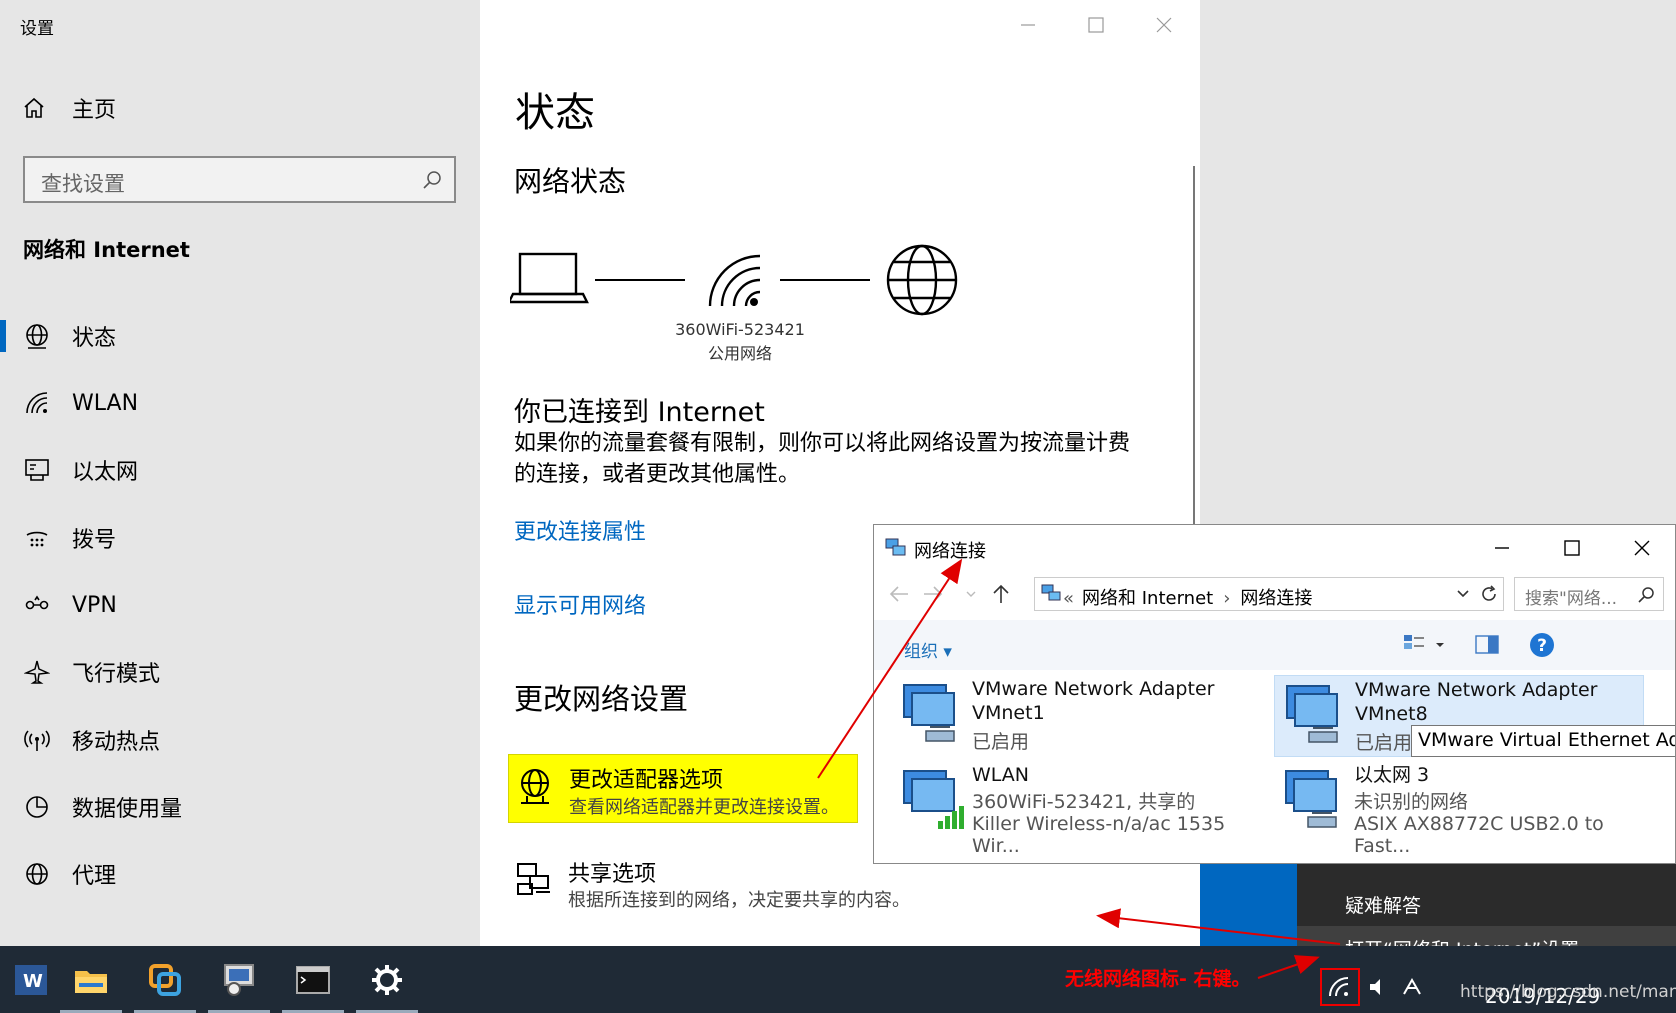 This screenshot has height=1013, width=1676. I want to click on arrow-to-adapter-settings, so click(1218, 926).